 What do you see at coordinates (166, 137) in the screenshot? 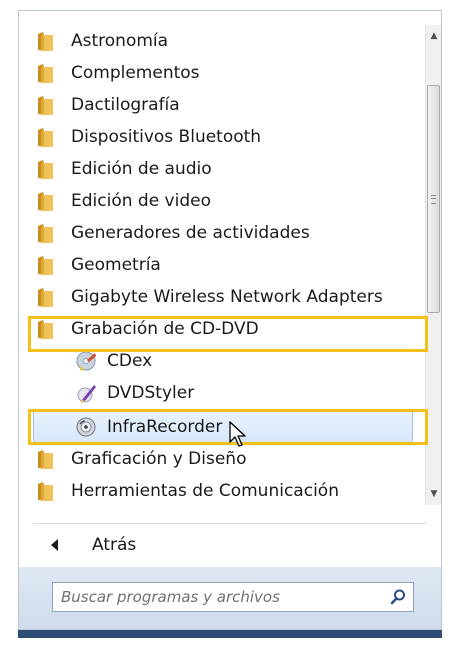
I see `item-label: Dispositivos Bluetooth` at bounding box center [166, 137].